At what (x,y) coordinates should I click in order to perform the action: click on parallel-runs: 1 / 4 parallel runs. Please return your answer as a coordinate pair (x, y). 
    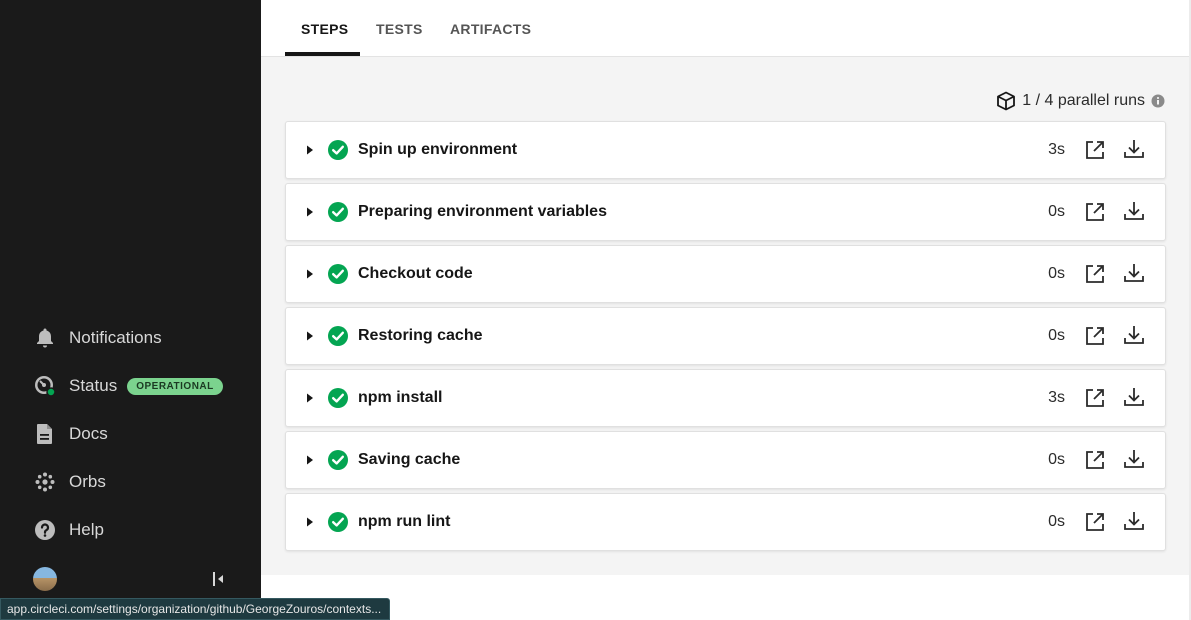
    Looking at the image, I should click on (1080, 101).